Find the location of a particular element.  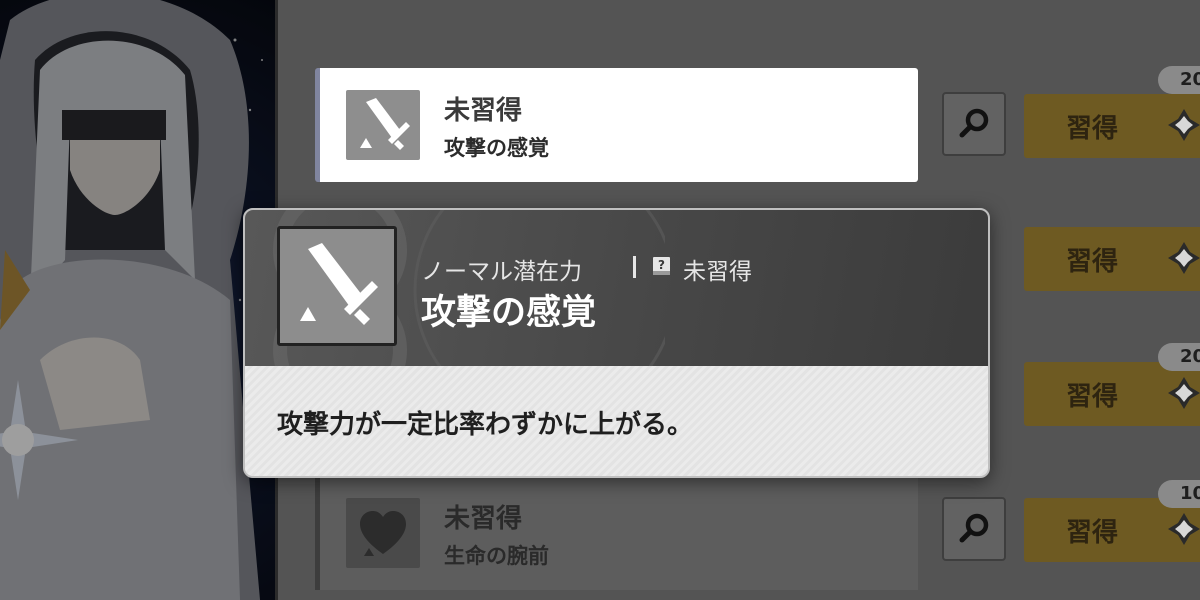

tooltip-status: 未習得 is located at coordinates (717, 272).